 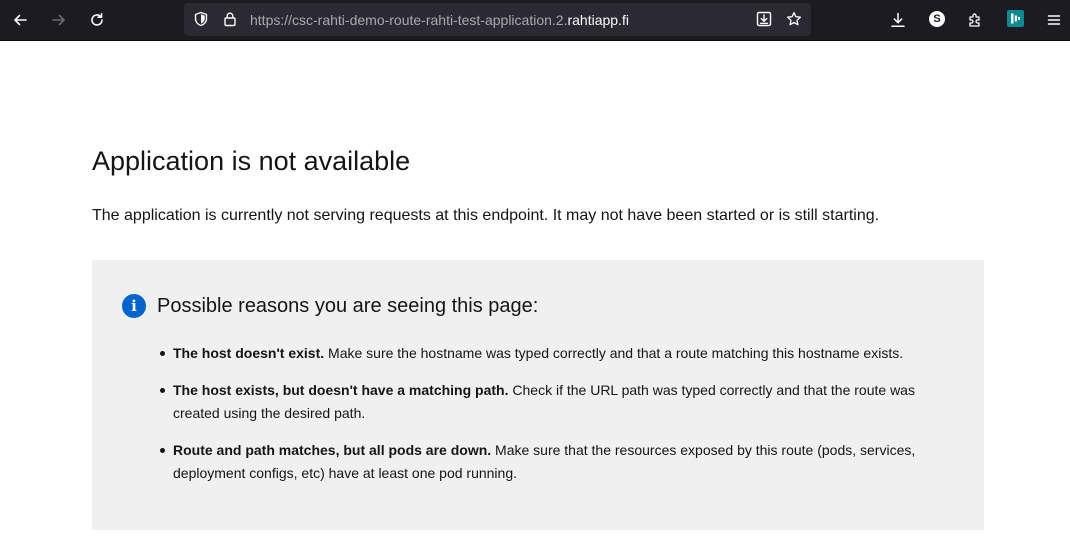 I want to click on download-icon, so click(x=898, y=20).